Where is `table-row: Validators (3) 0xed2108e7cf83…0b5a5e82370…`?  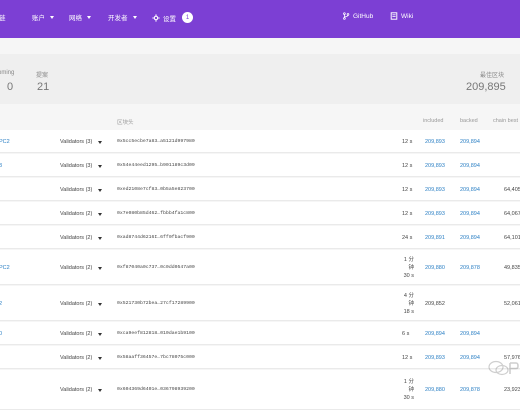
table-row: Validators (3) 0xed2108e7cf83…0b5a5e82370… is located at coordinates (260, 189).